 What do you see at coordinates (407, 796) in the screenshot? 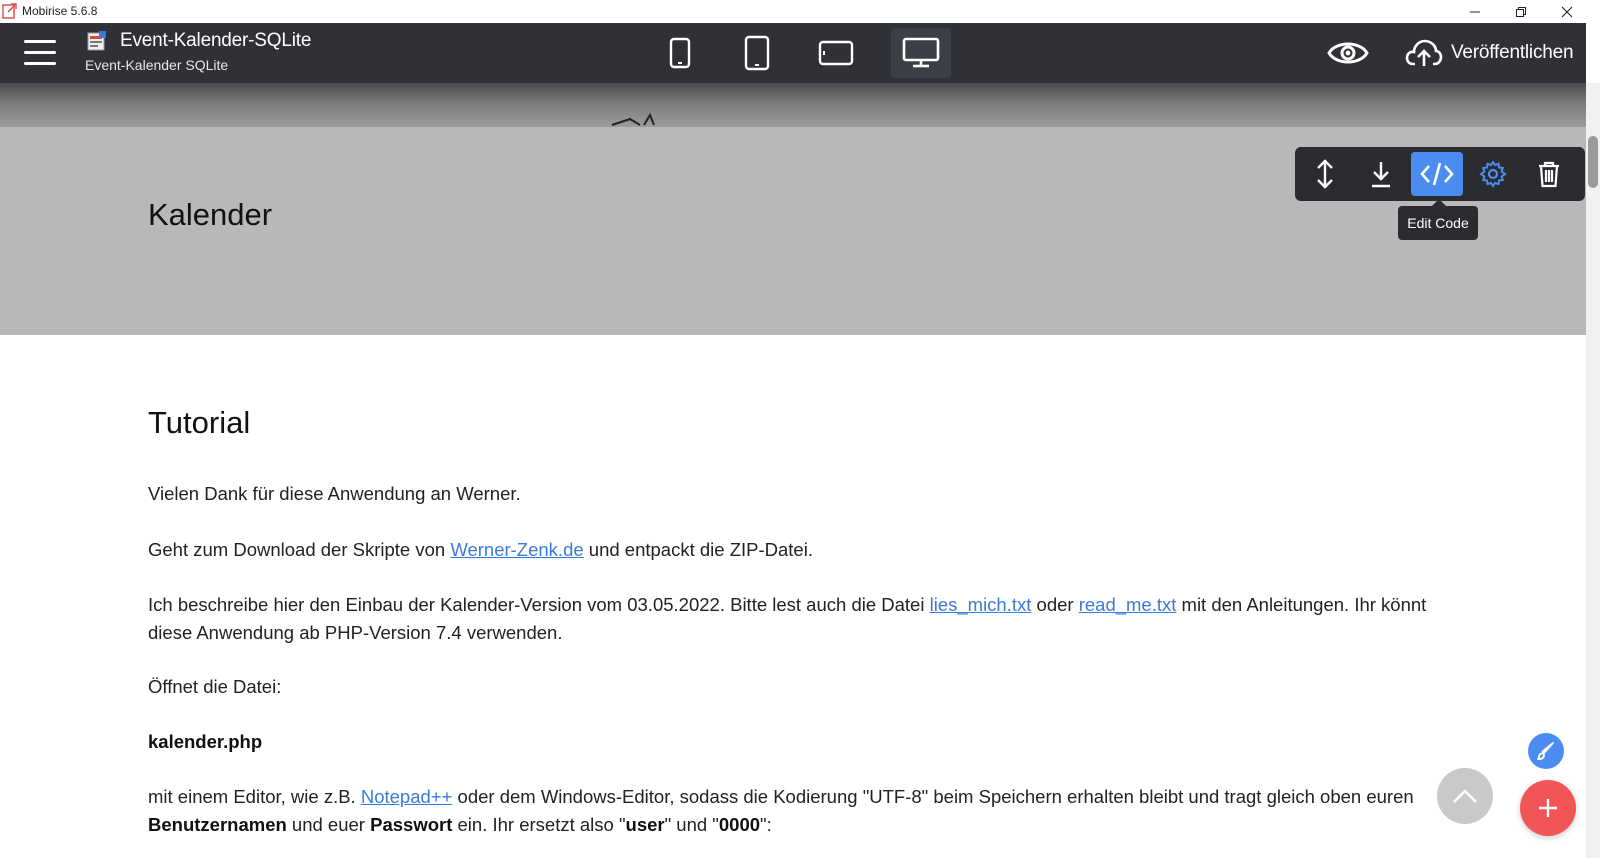
I see `notepad-link: Notepad++` at bounding box center [407, 796].